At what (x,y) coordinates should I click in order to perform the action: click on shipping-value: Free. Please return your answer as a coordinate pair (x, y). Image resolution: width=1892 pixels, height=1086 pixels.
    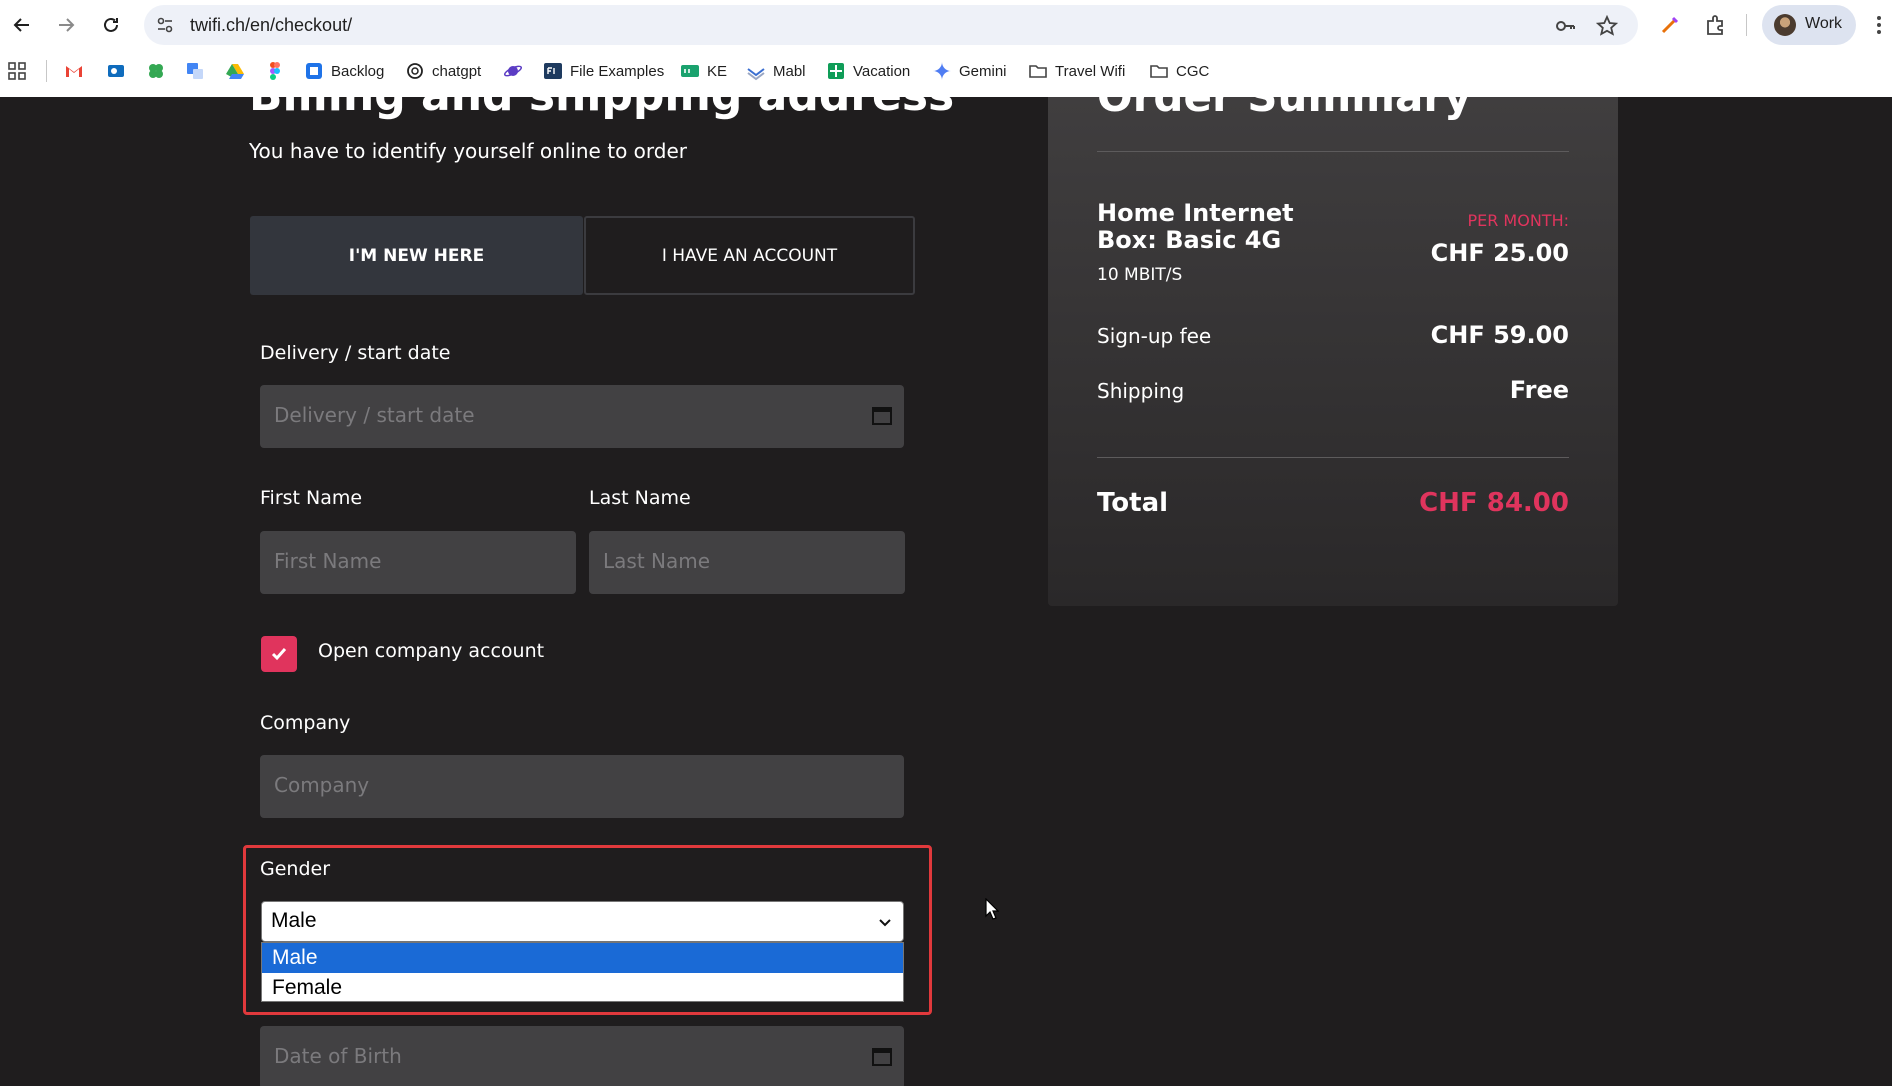
    Looking at the image, I should click on (1539, 390).